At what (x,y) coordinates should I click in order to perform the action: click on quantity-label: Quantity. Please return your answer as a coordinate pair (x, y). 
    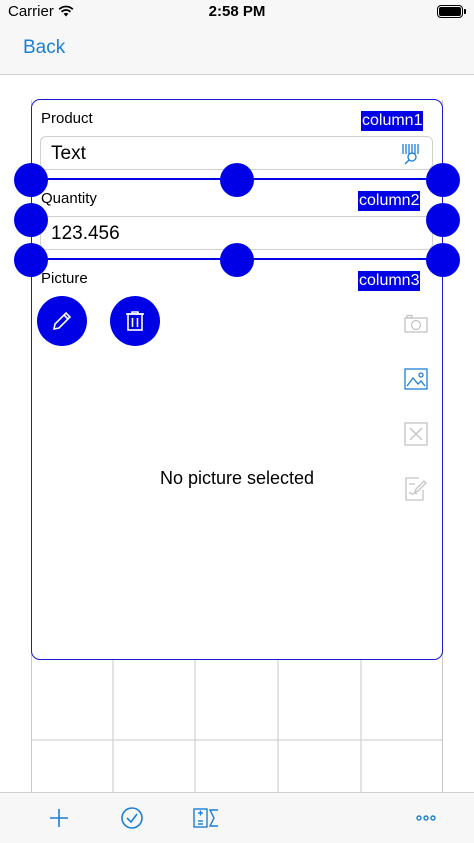
    Looking at the image, I should click on (69, 198).